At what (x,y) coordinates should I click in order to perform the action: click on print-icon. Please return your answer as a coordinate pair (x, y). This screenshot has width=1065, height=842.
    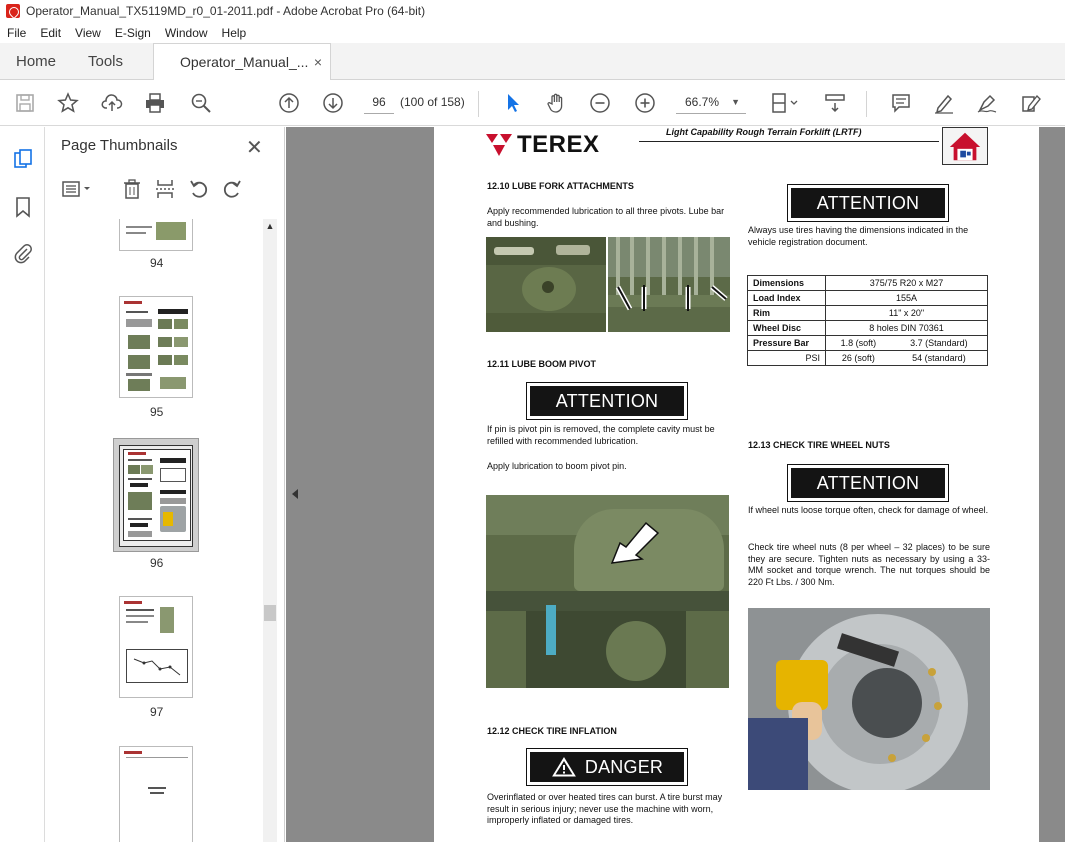
    Looking at the image, I should click on (155, 103).